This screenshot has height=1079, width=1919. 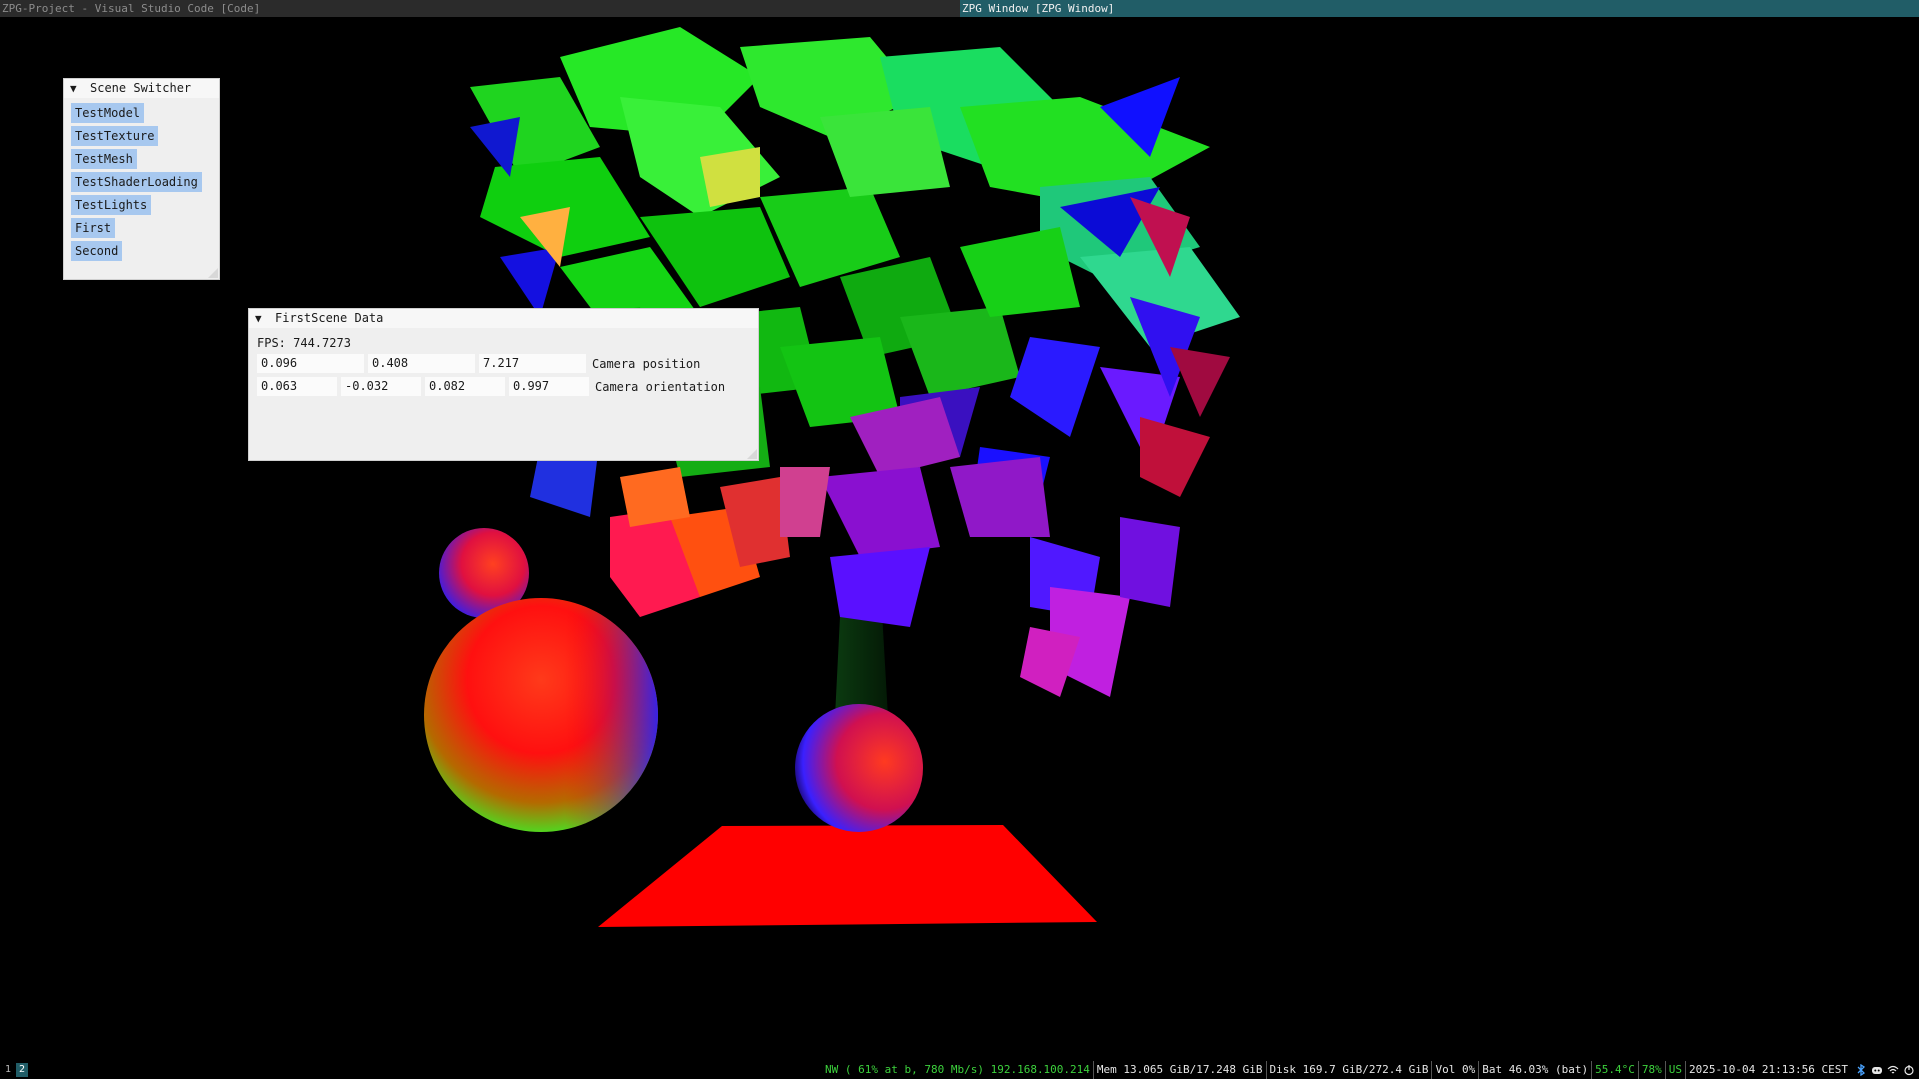 What do you see at coordinates (304, 343) in the screenshot?
I see `fps-readout: FPS: 744.7273` at bounding box center [304, 343].